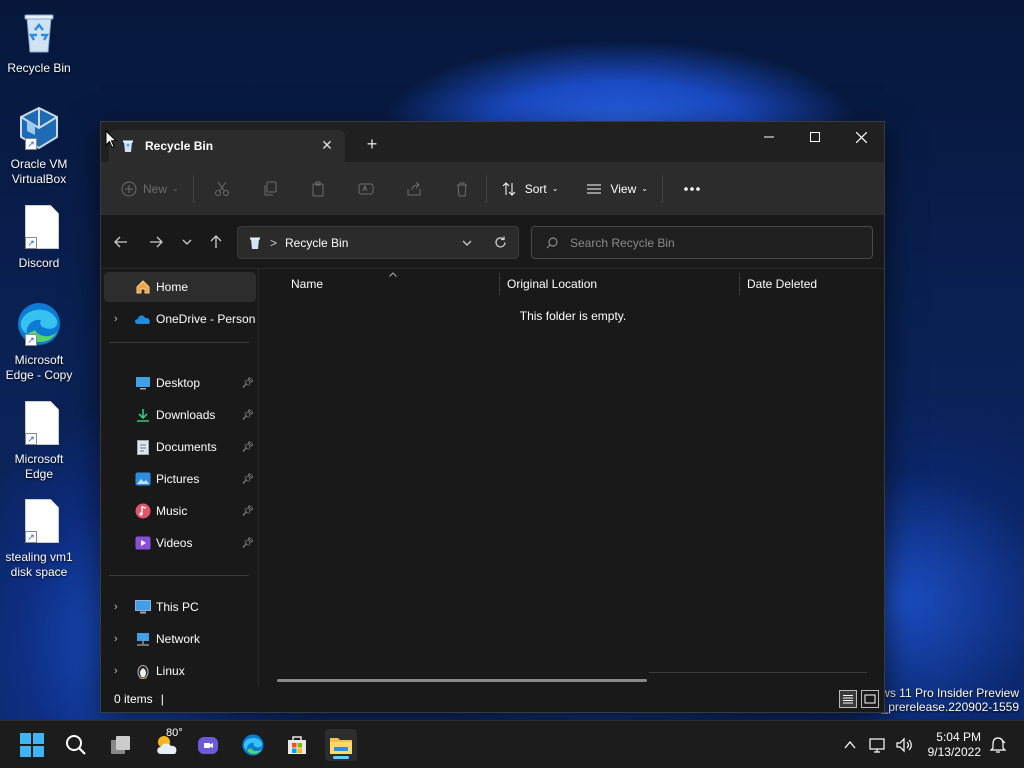 Image resolution: width=1024 pixels, height=768 pixels. I want to click on network-tray-icon, so click(878, 745).